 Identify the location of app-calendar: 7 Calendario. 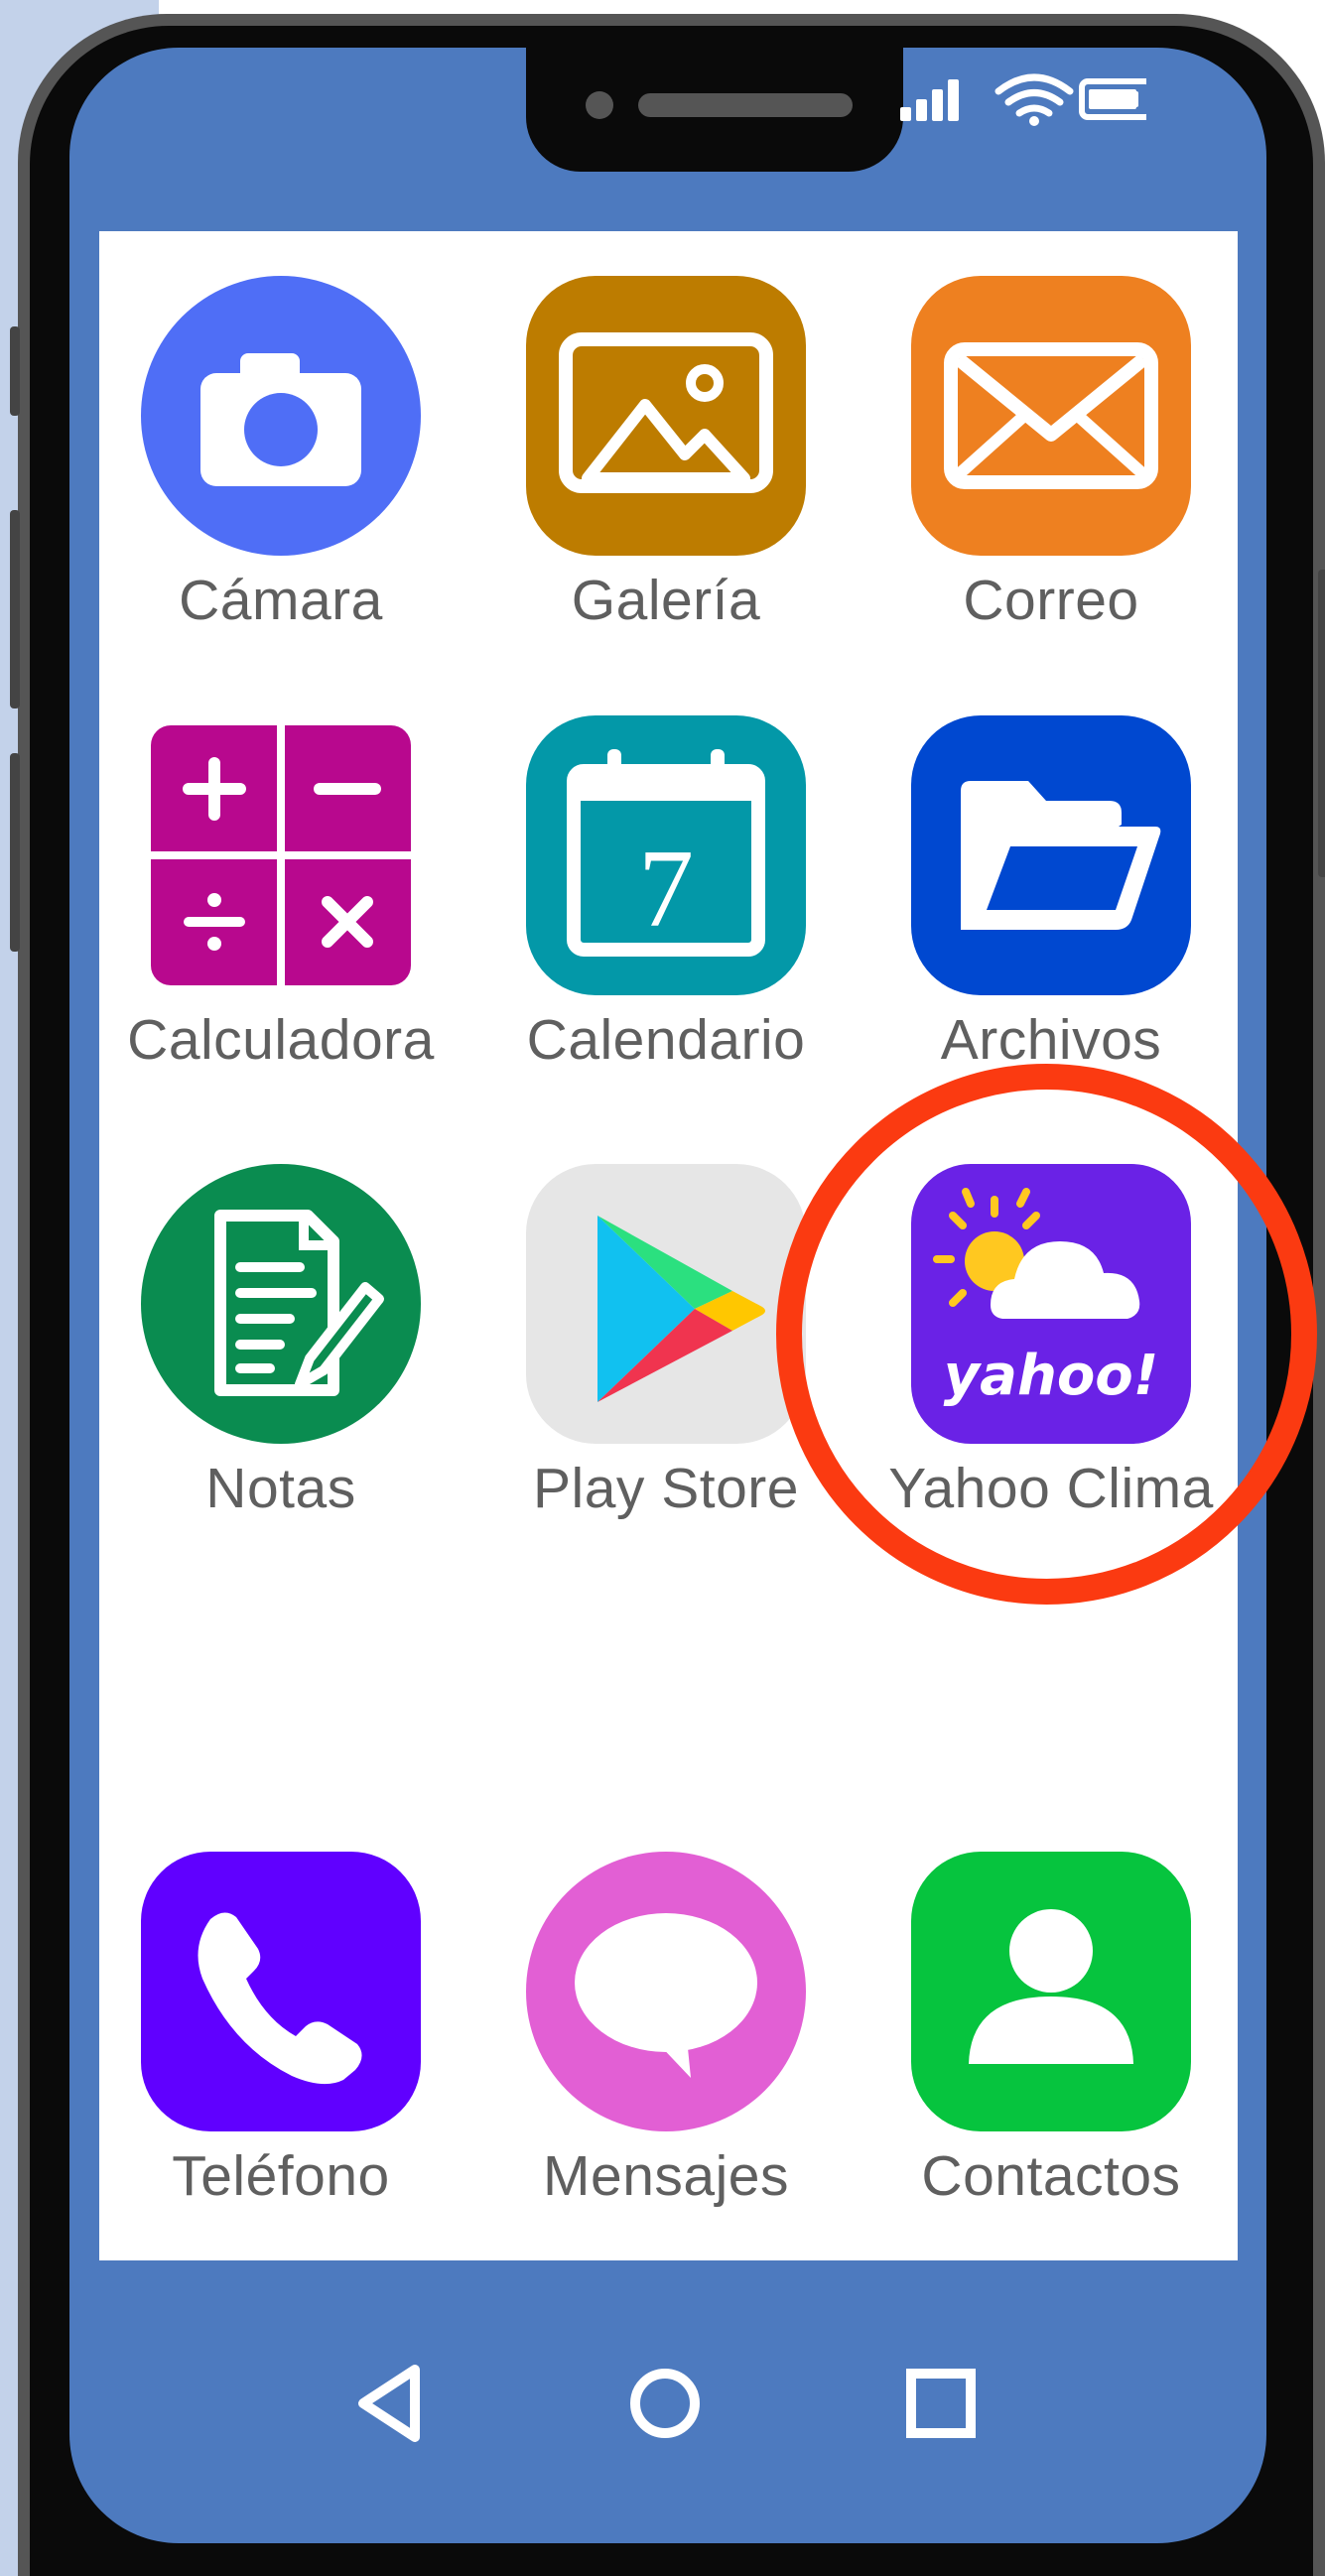
(666, 894).